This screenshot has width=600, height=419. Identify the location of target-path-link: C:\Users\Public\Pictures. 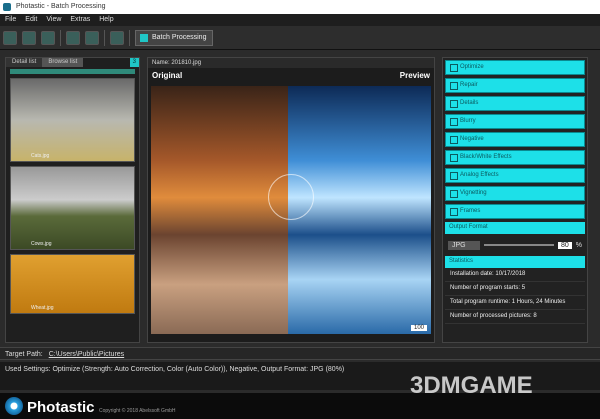
(86, 354).